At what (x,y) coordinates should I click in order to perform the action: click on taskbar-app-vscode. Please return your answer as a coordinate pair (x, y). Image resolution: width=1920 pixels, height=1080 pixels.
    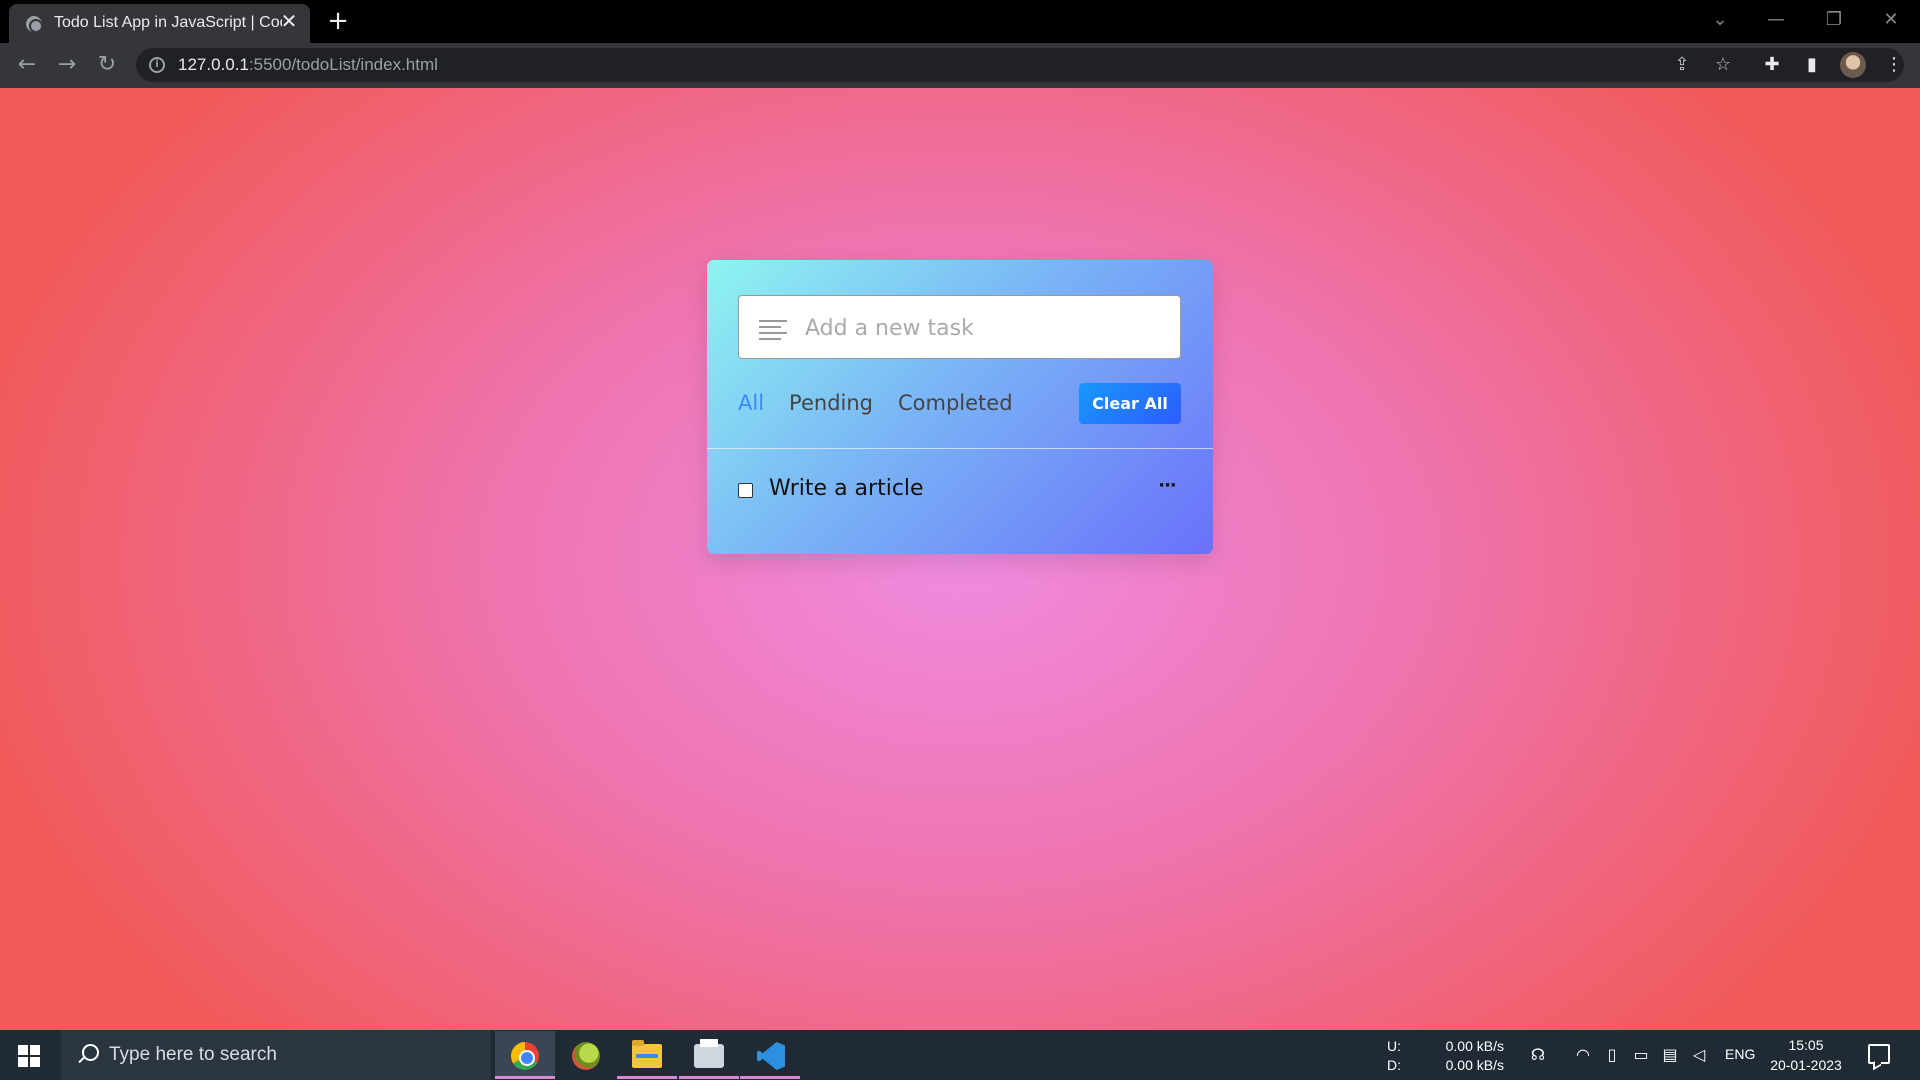
    Looking at the image, I should click on (770, 1055).